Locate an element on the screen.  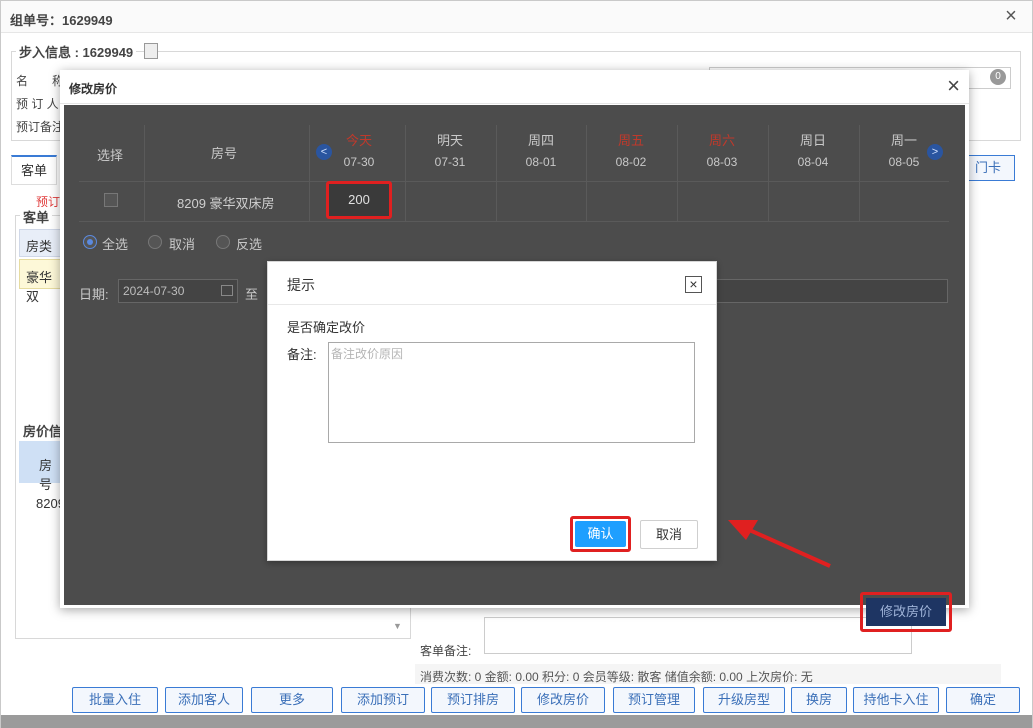
guest-remark-label: 客单备注: is located at coordinates (446, 651).